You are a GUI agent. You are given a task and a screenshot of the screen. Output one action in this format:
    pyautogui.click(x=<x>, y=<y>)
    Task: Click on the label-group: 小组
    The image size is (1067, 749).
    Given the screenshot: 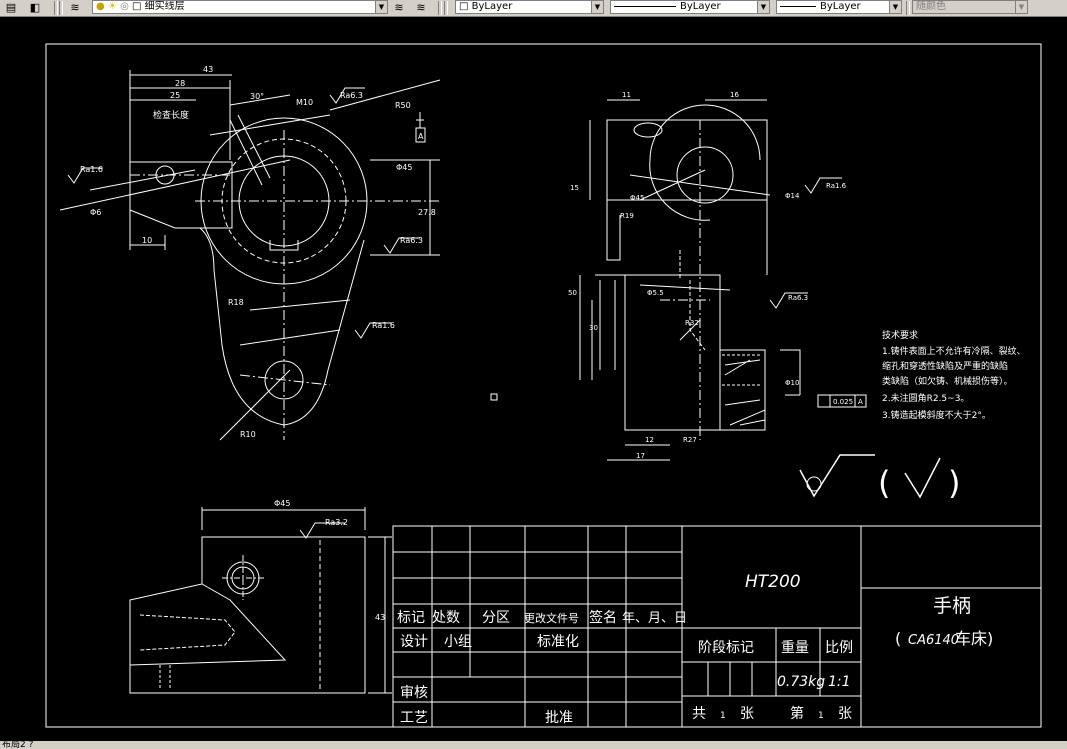 What is the action you would take?
    pyautogui.click(x=458, y=642)
    